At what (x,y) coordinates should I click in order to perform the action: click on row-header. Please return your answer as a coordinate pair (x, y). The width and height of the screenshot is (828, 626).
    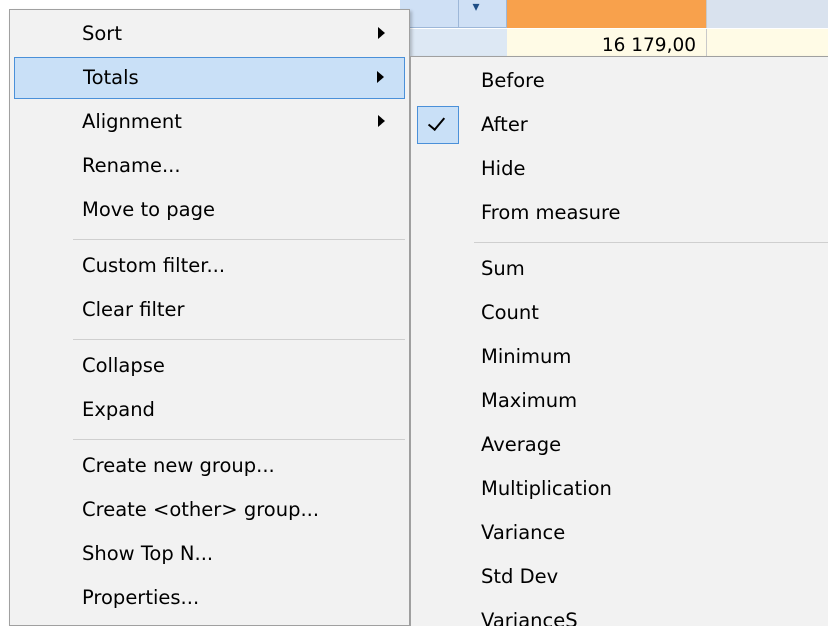
    Looking at the image, I should click on (453, 44).